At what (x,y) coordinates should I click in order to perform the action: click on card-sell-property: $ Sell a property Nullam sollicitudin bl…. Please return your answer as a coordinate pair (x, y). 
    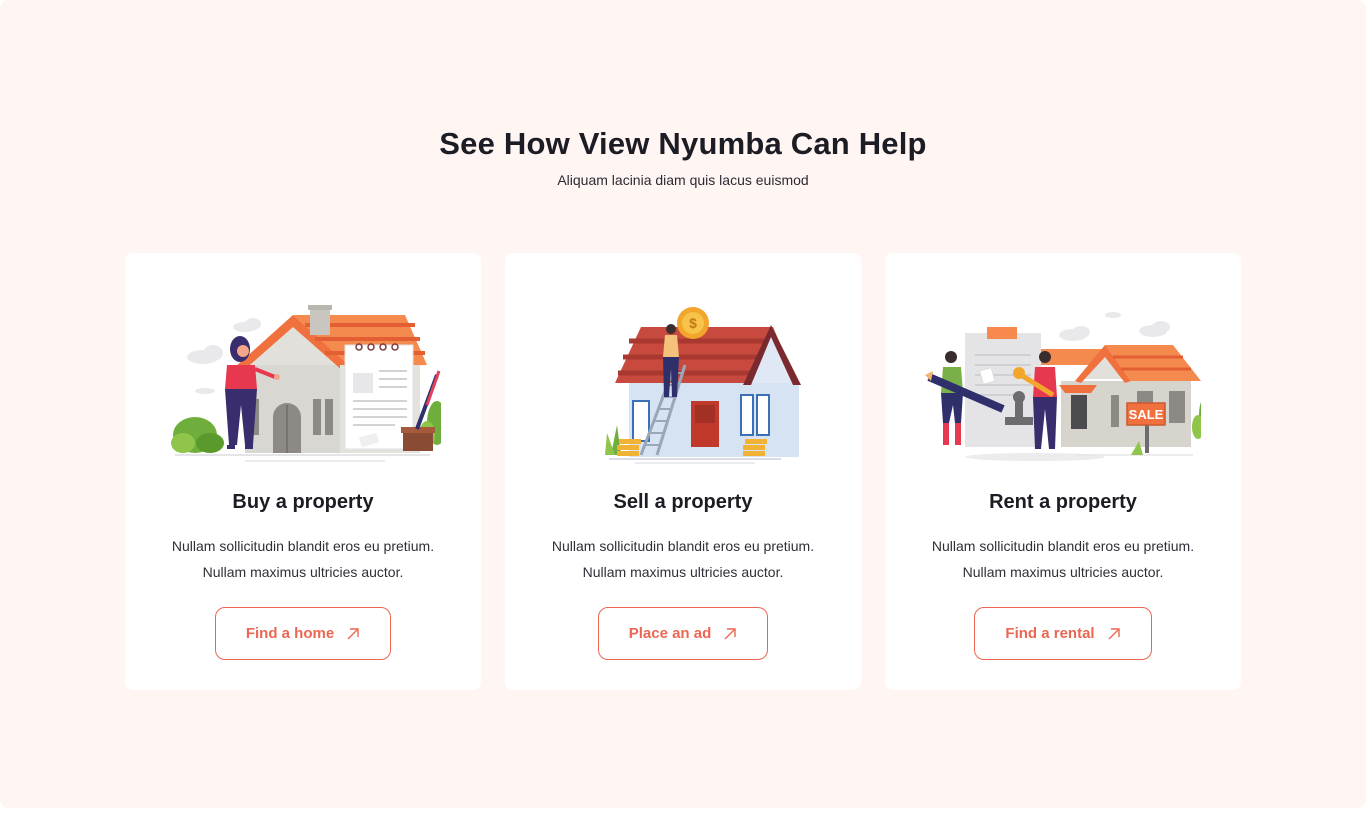
    Looking at the image, I should click on (683, 471).